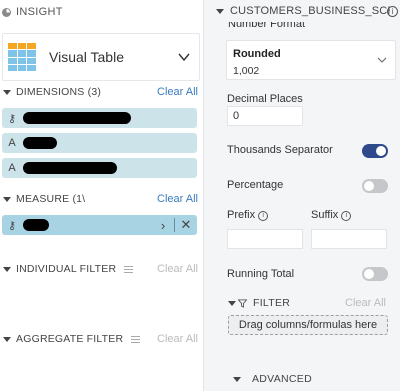 Image resolution: width=400 pixels, height=391 pixels. I want to click on number-format-label: Number Format, so click(267, 26).